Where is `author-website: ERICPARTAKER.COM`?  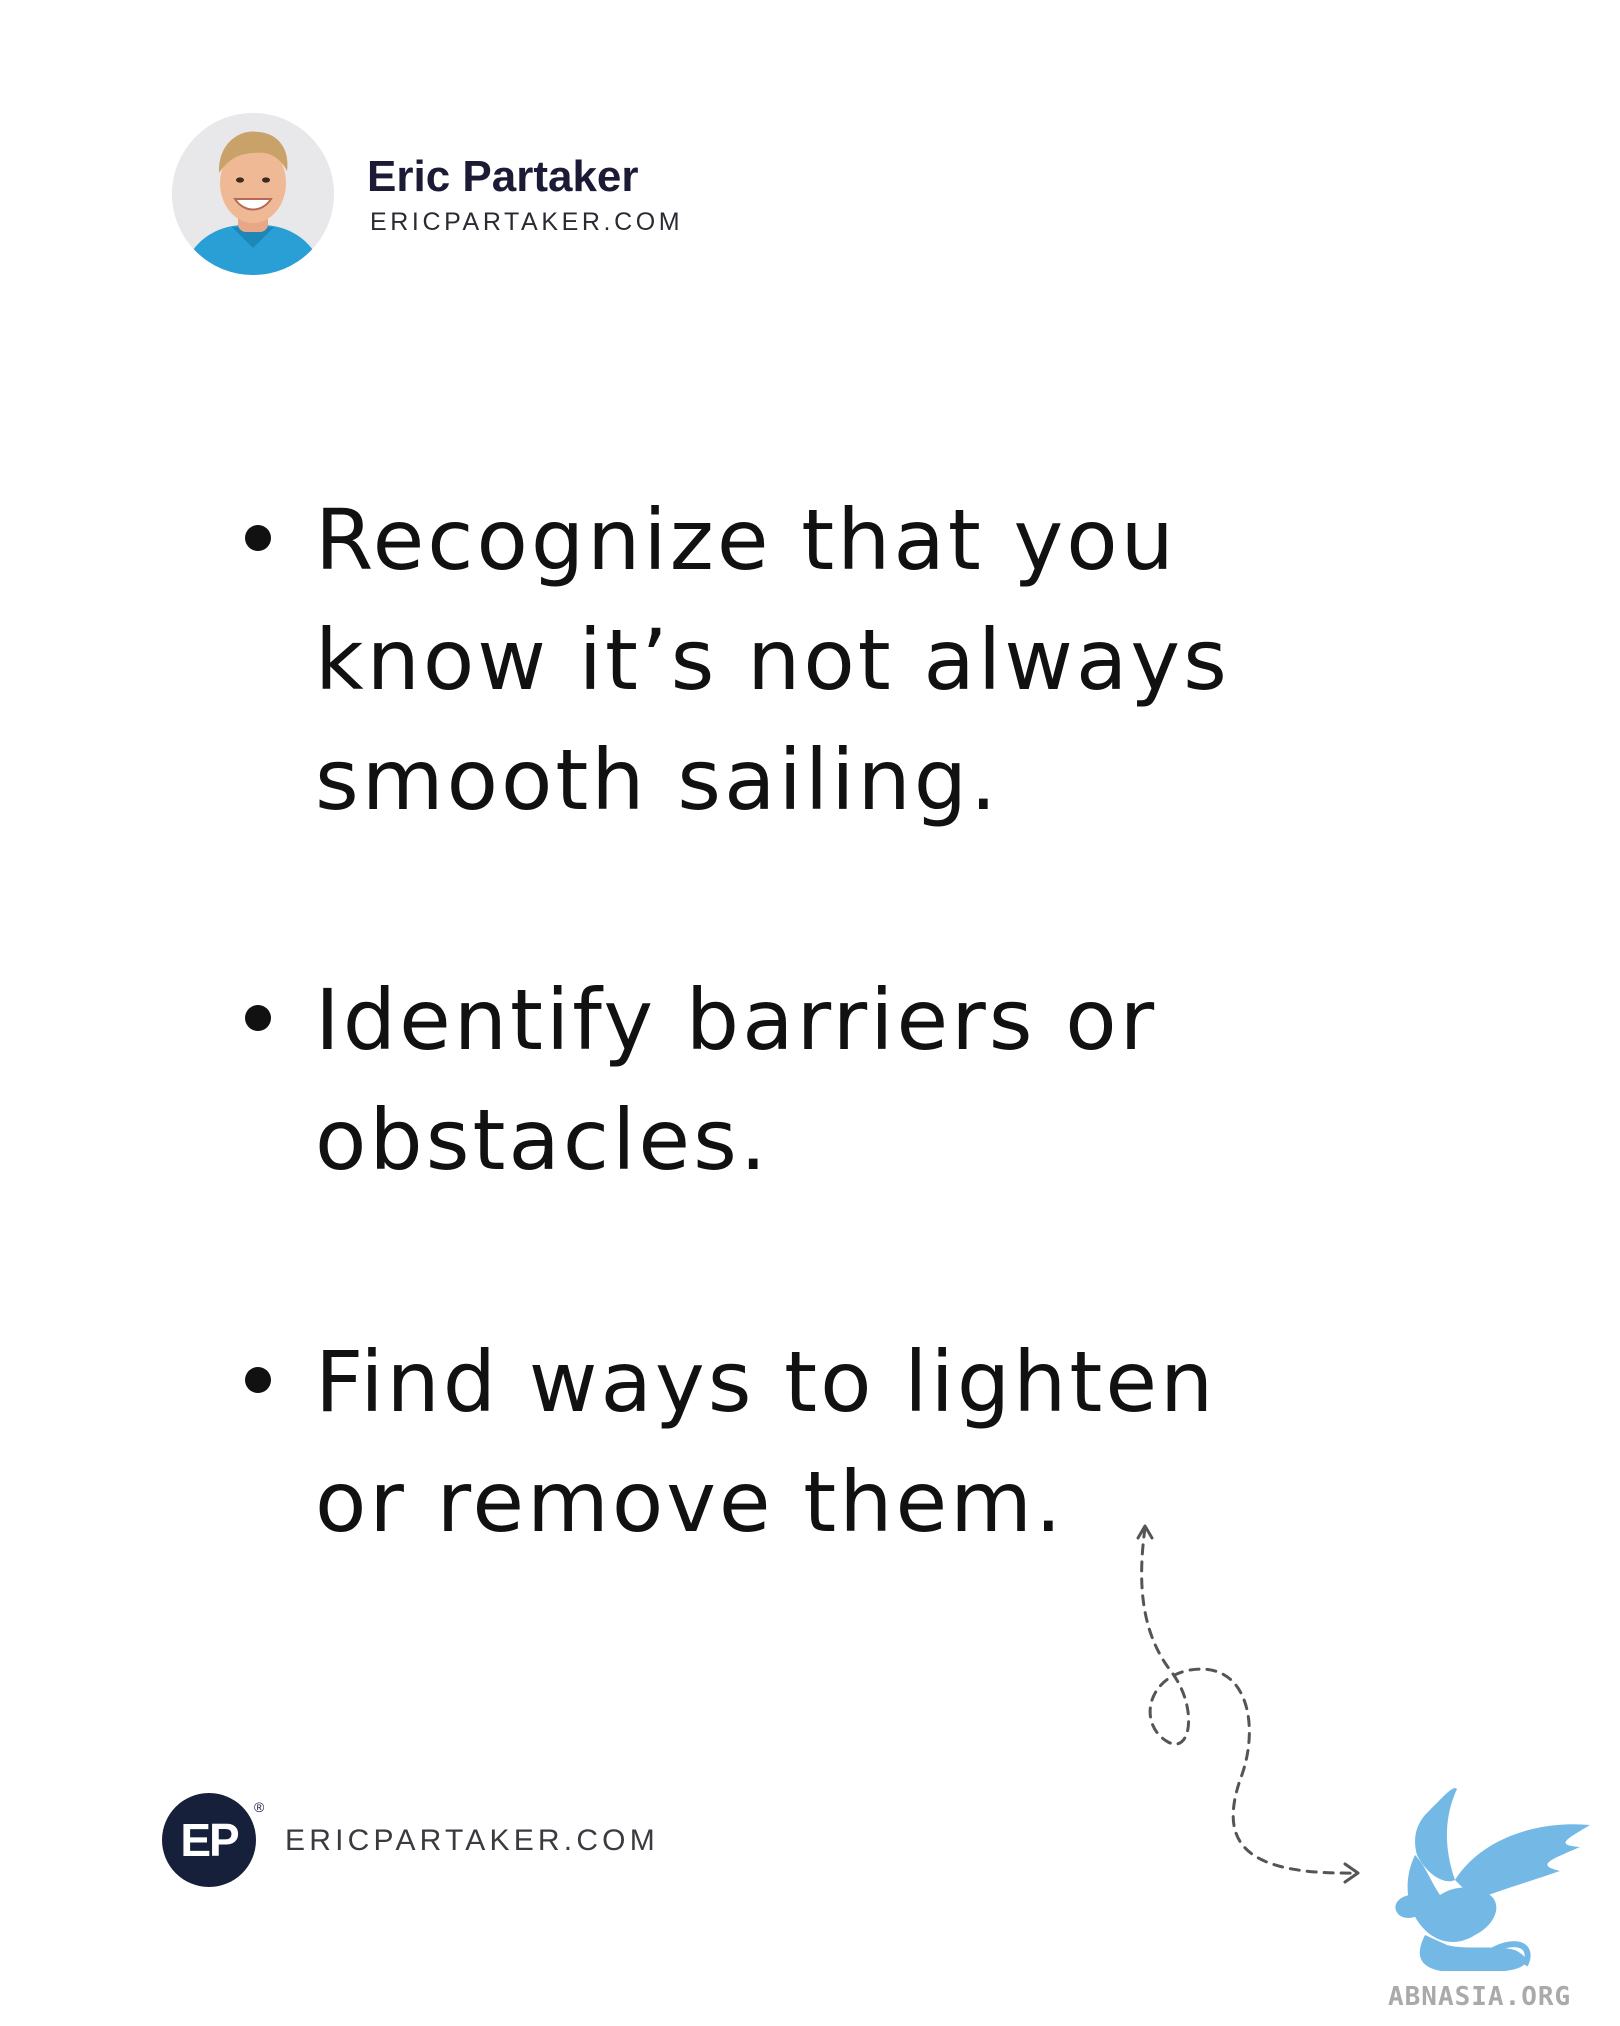 author-website: ERICPARTAKER.COM is located at coordinates (526, 222).